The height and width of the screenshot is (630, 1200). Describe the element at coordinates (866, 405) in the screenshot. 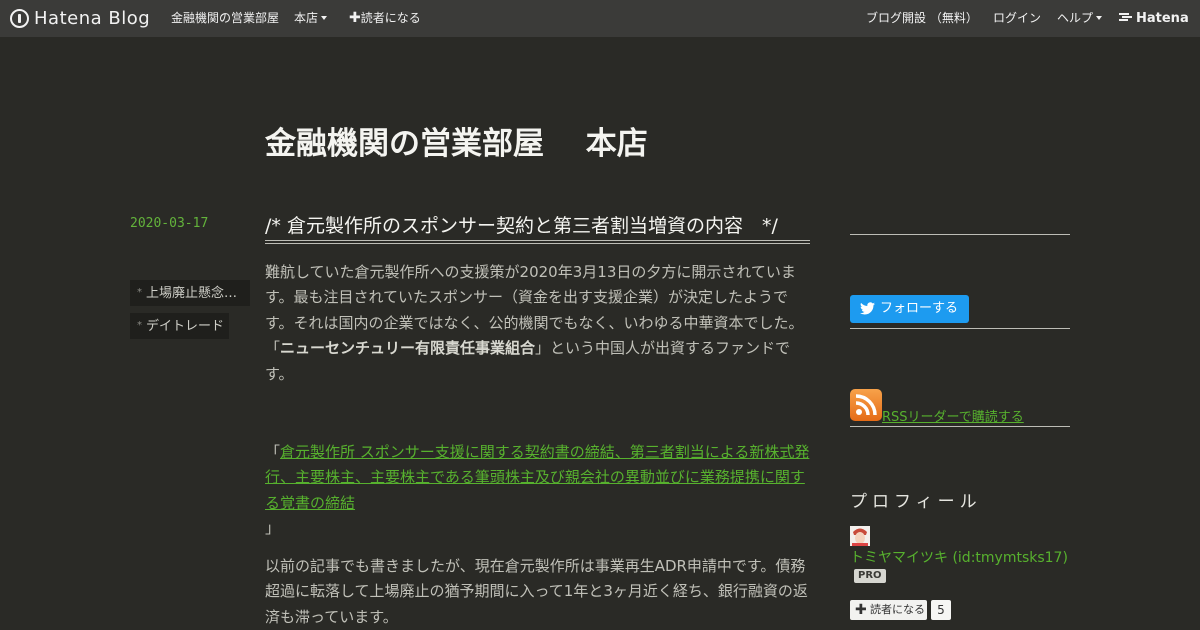

I see `rss-icon` at that location.